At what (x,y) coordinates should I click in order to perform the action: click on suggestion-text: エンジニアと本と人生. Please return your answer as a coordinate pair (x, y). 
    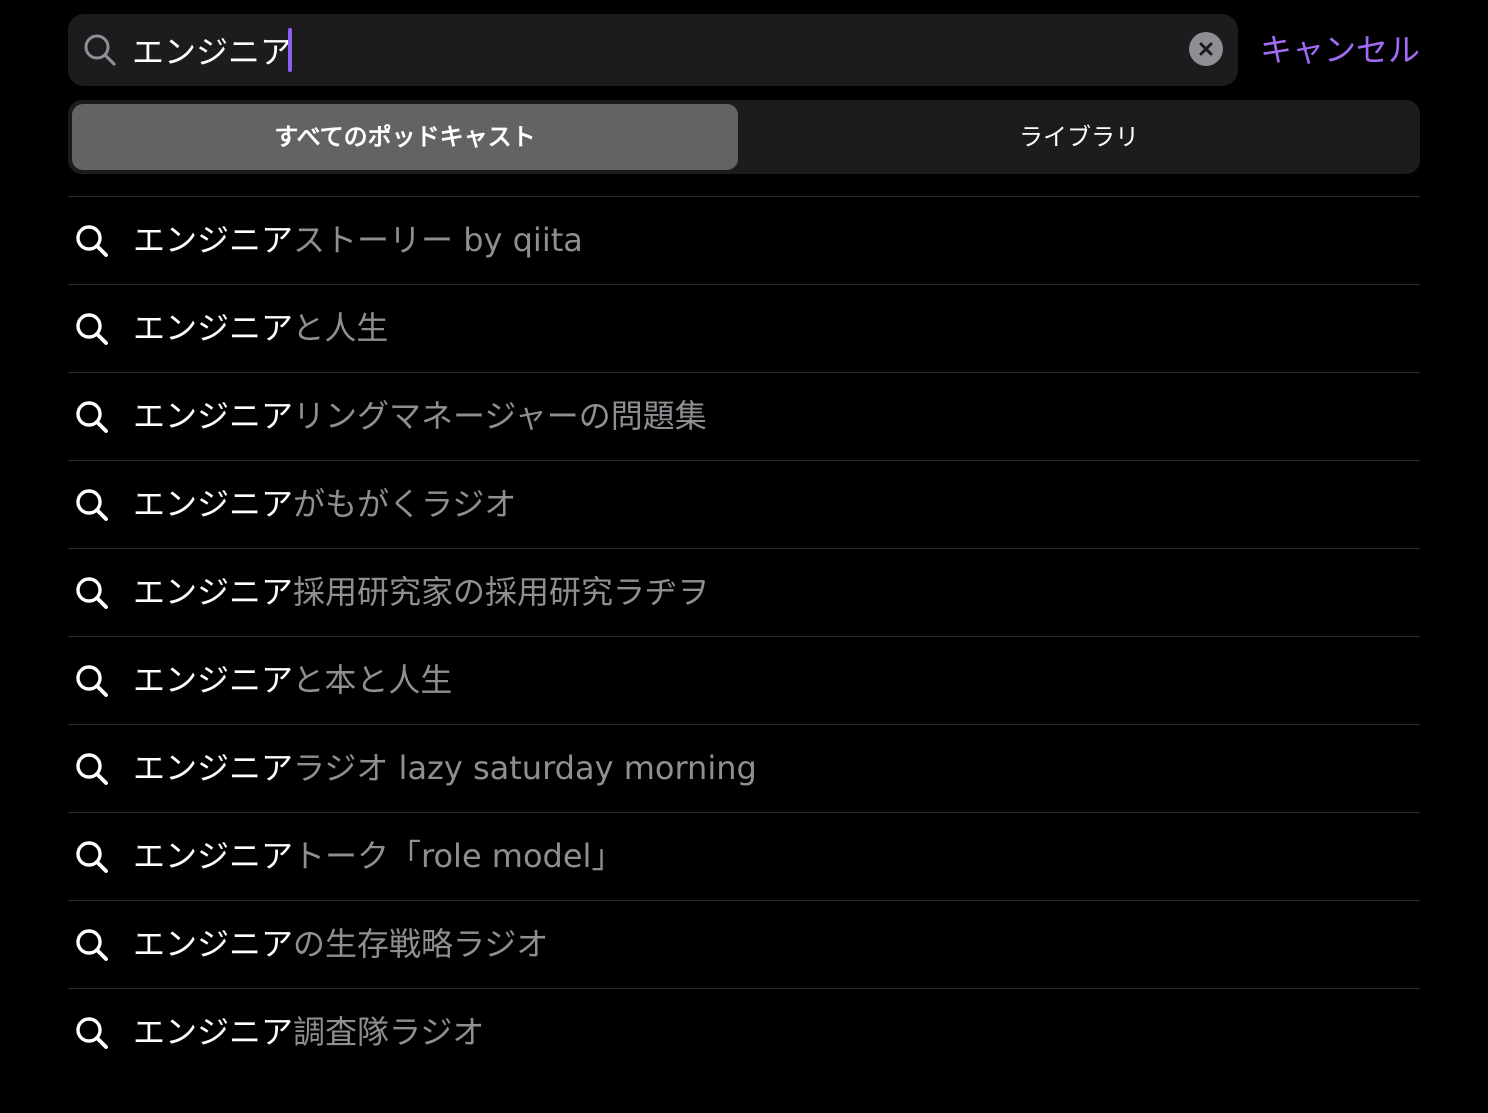
    Looking at the image, I should click on (292, 680).